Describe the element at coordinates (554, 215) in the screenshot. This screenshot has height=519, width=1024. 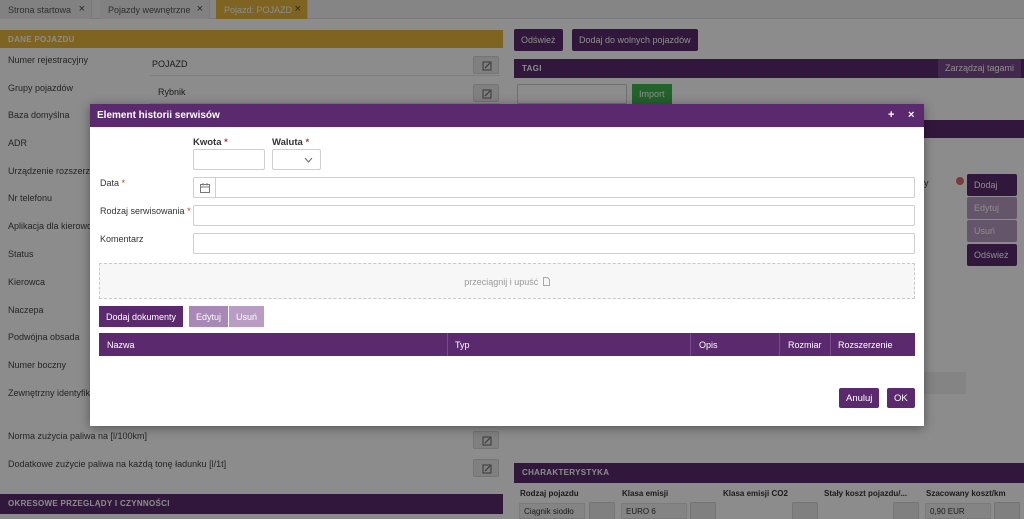
I see `service-type-input` at that location.